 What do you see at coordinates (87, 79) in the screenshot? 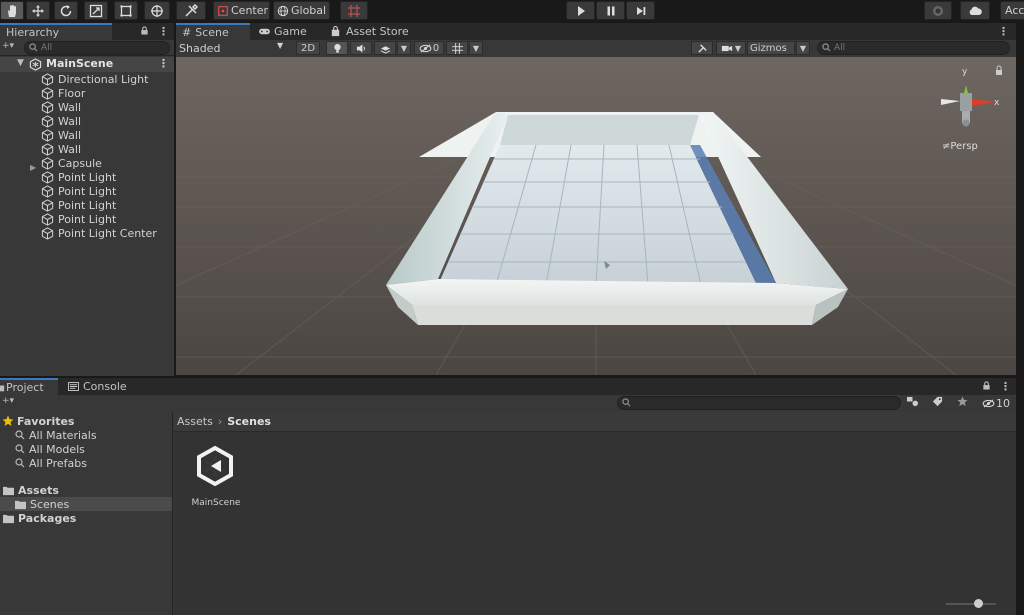
I see `hierarchy-item: Directional Light` at bounding box center [87, 79].